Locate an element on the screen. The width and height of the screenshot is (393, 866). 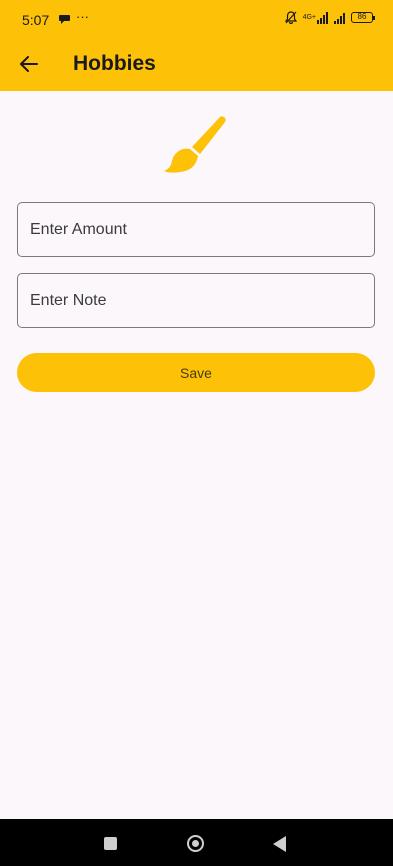
more-notifications-icon: ··· is located at coordinates (82, 16).